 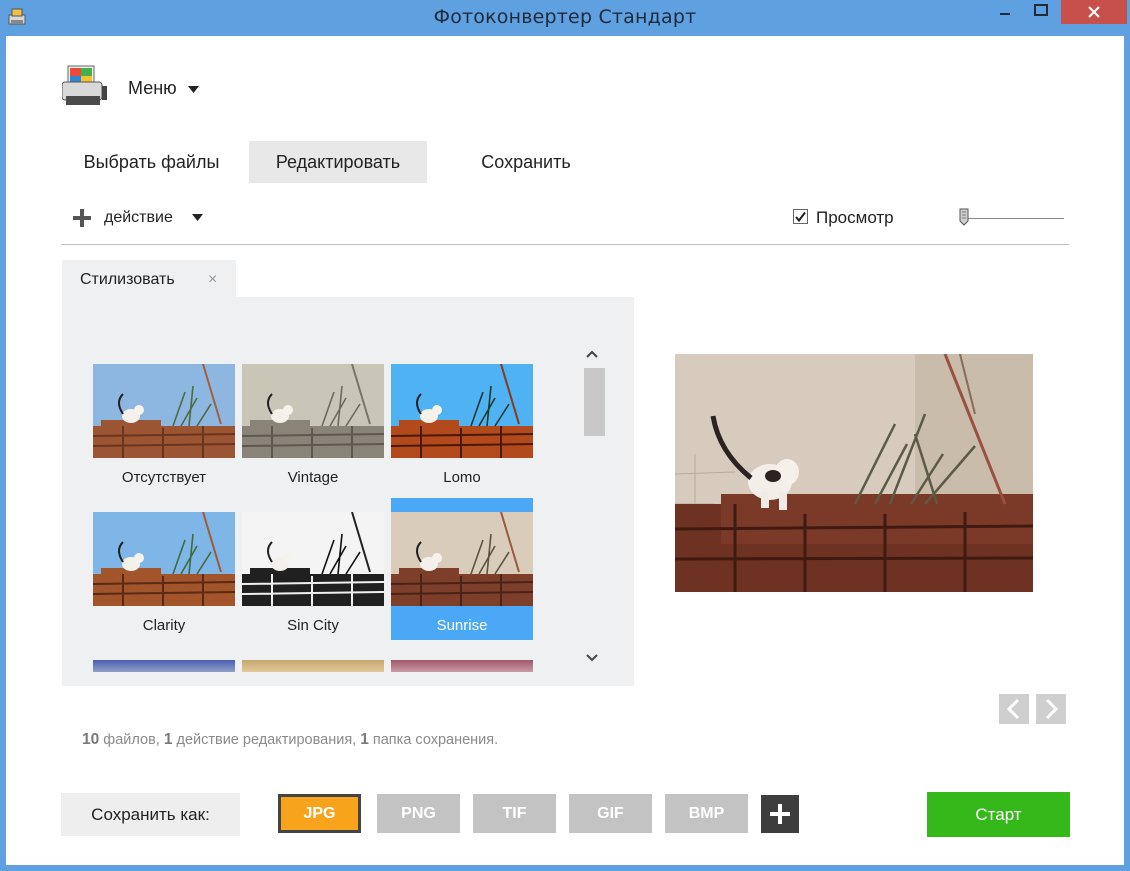 What do you see at coordinates (150, 814) in the screenshot?
I see `save-as-label: Сохранить как:` at bounding box center [150, 814].